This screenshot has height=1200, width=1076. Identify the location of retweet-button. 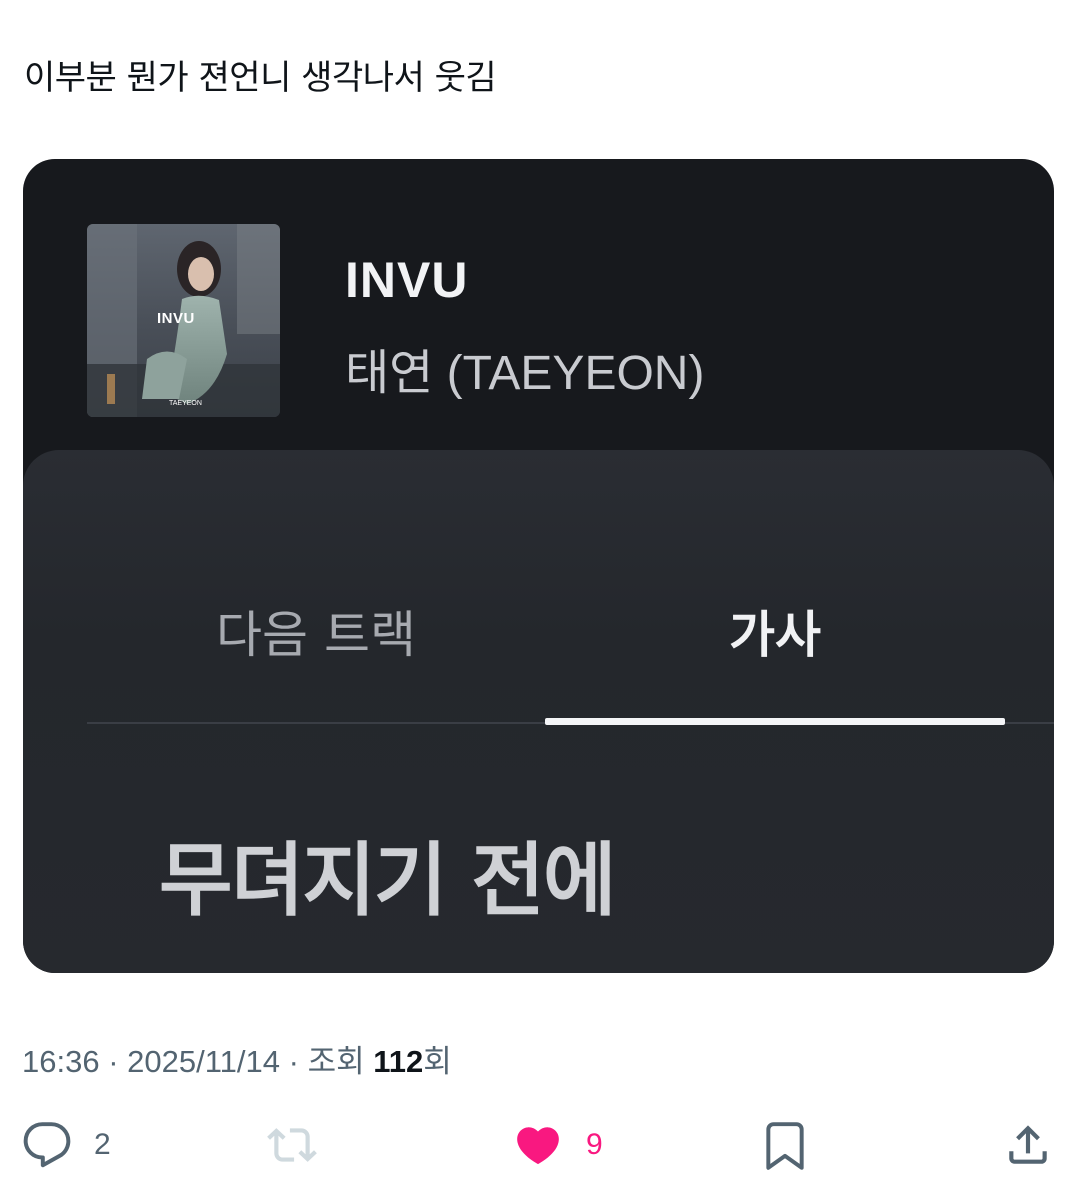
(303, 1145).